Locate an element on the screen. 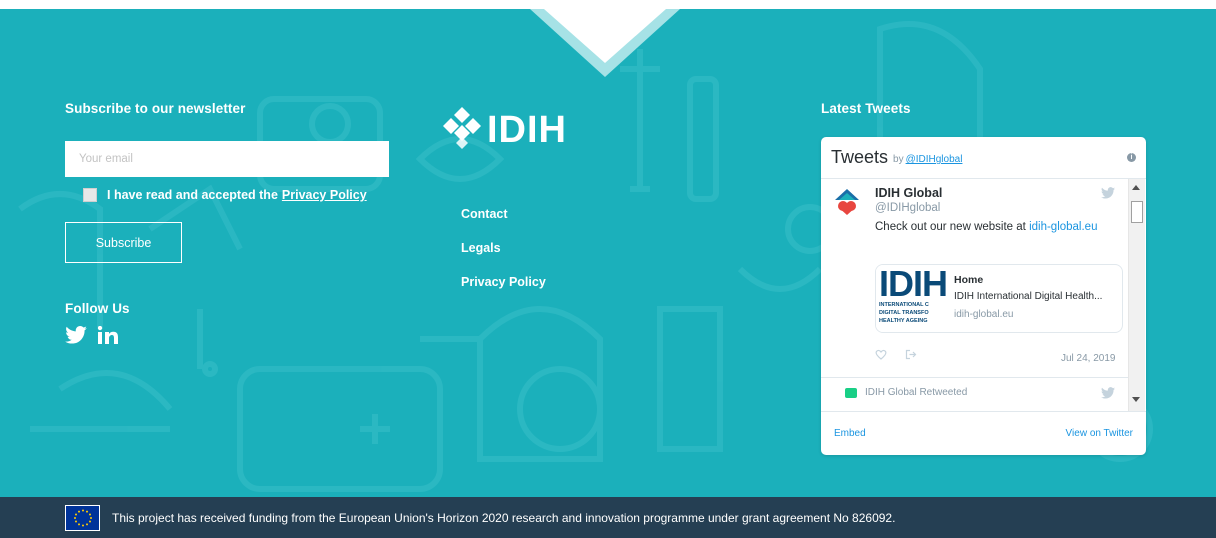  timeline-by: by is located at coordinates (898, 159).